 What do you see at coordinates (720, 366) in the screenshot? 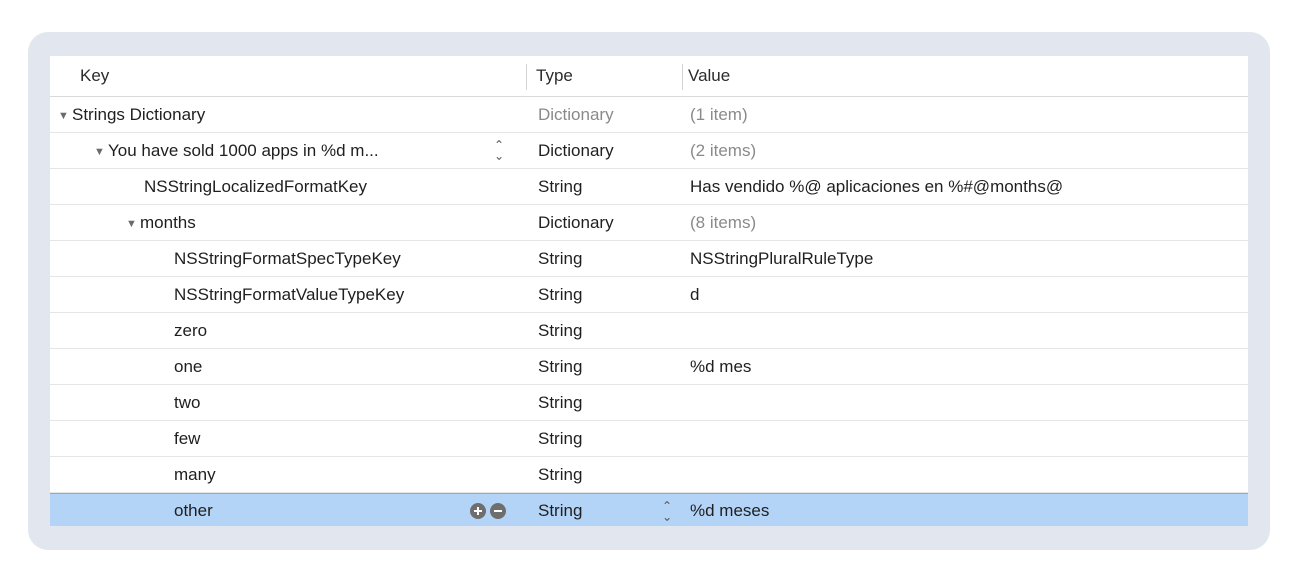
I see `row-value: %d mes` at bounding box center [720, 366].